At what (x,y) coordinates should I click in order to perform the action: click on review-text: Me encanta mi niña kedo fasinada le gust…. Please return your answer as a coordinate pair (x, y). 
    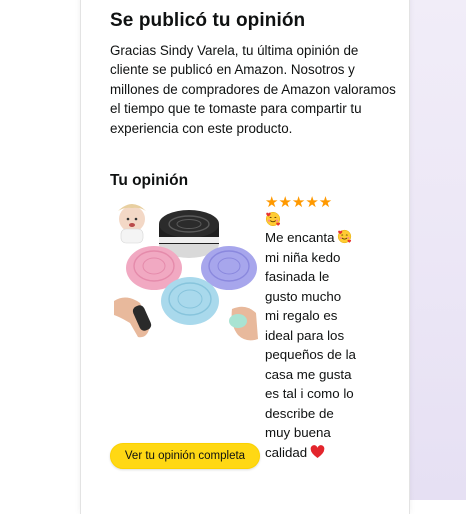
    Looking at the image, I should click on (314, 345).